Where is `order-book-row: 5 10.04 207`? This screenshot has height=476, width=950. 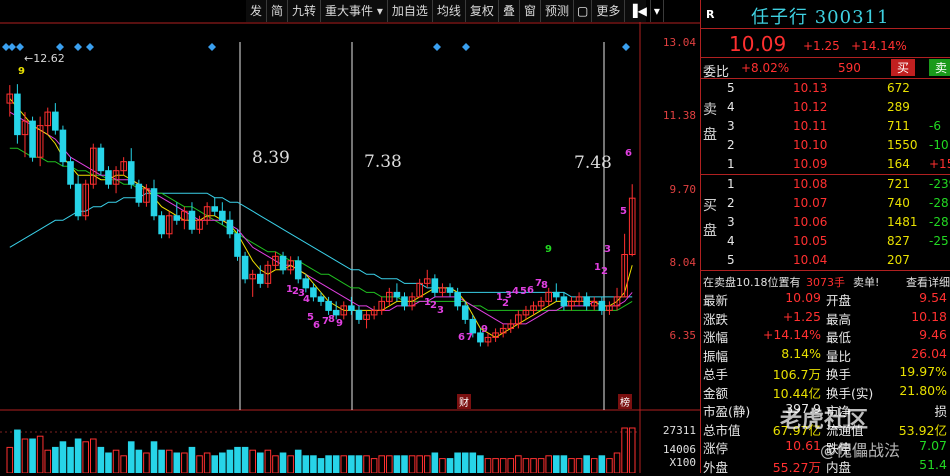 order-book-row: 5 10.04 207 is located at coordinates (825, 260).